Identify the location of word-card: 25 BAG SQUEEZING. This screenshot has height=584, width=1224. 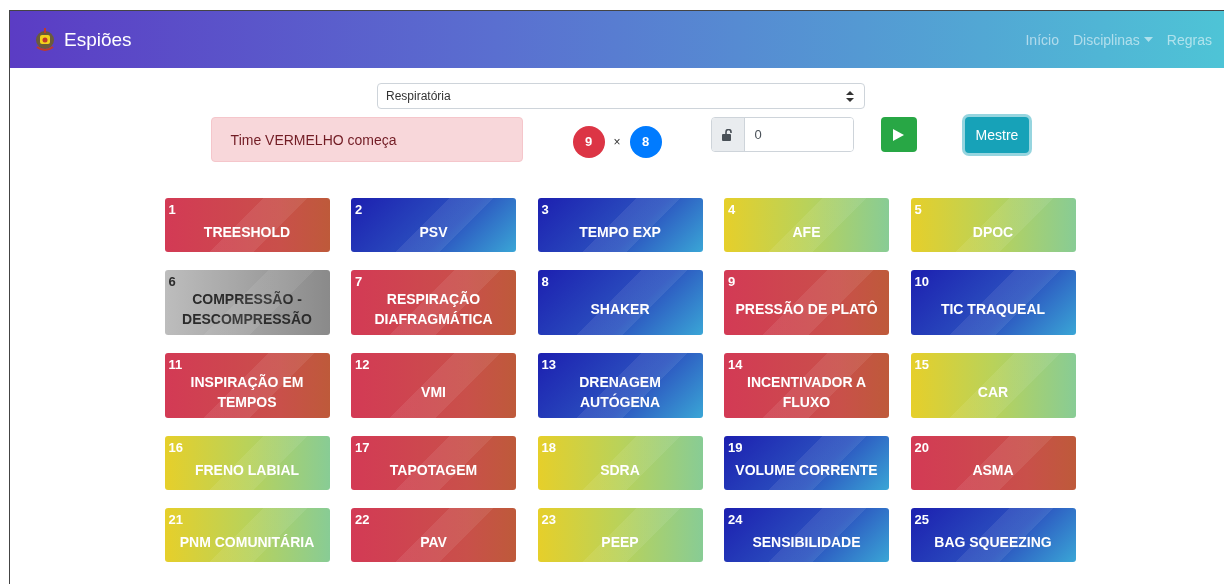
(993, 535).